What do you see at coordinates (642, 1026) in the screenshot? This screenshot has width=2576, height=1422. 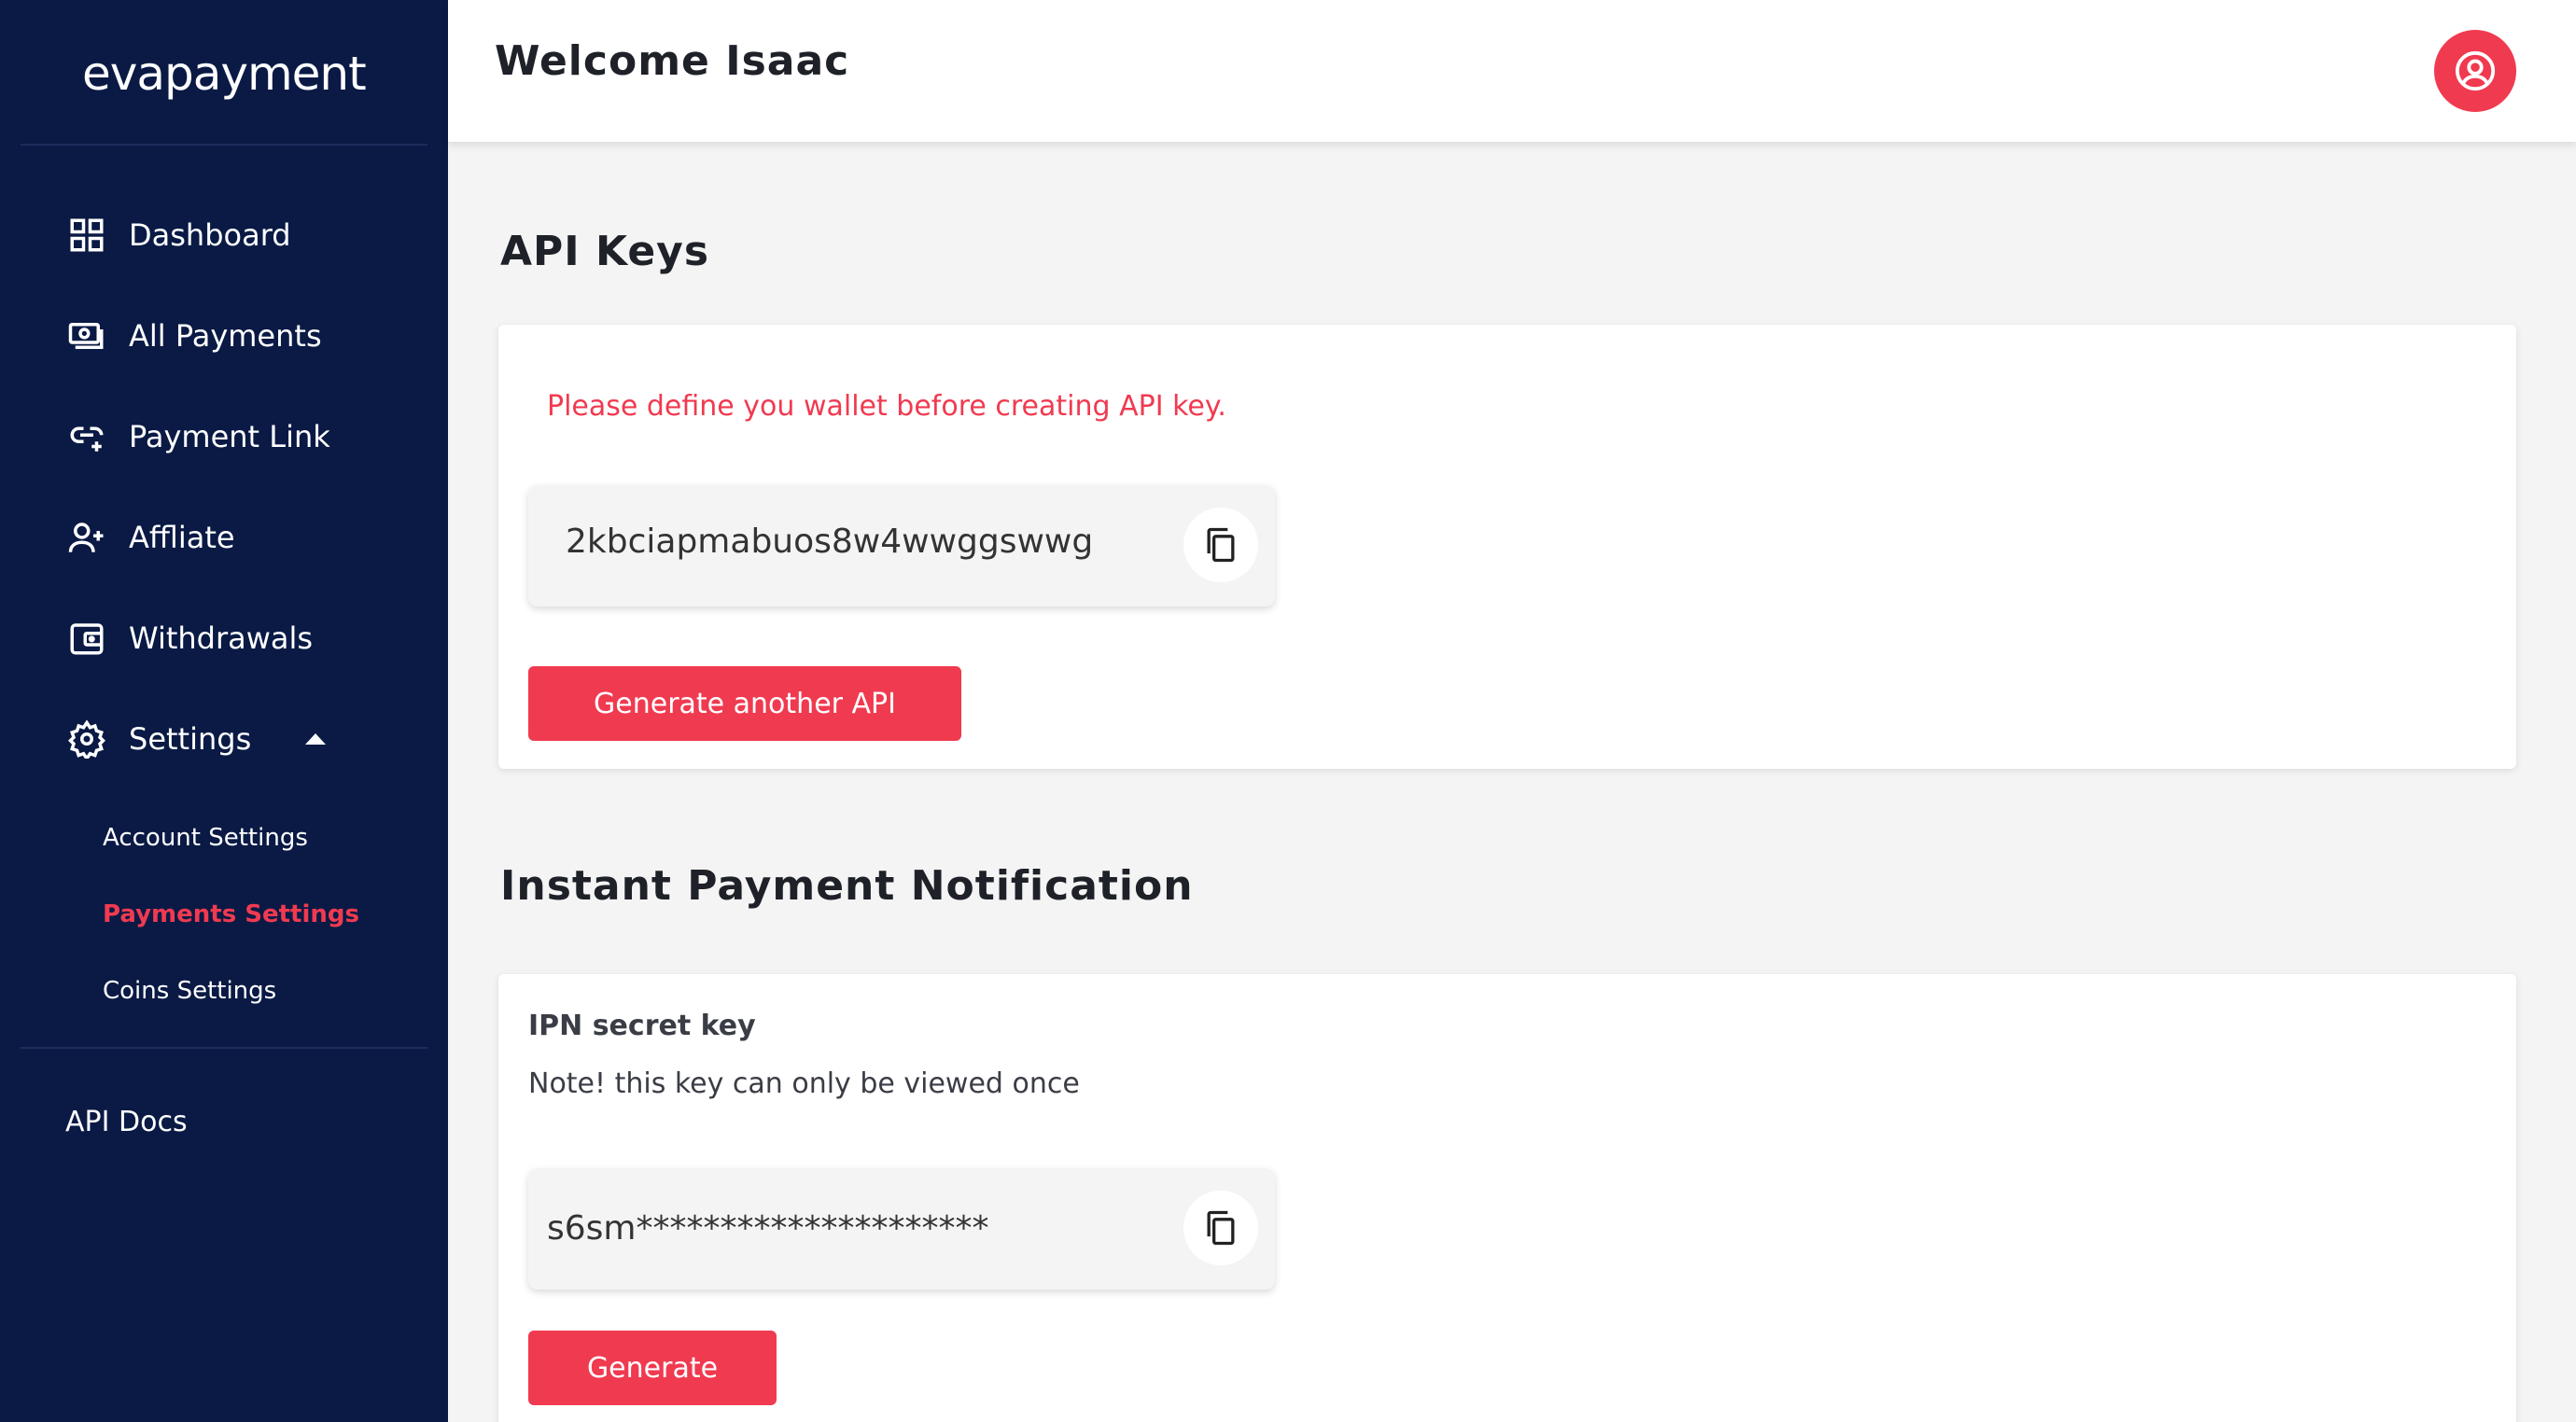 I see `ipn-secret-key-label: IPN secret key` at bounding box center [642, 1026].